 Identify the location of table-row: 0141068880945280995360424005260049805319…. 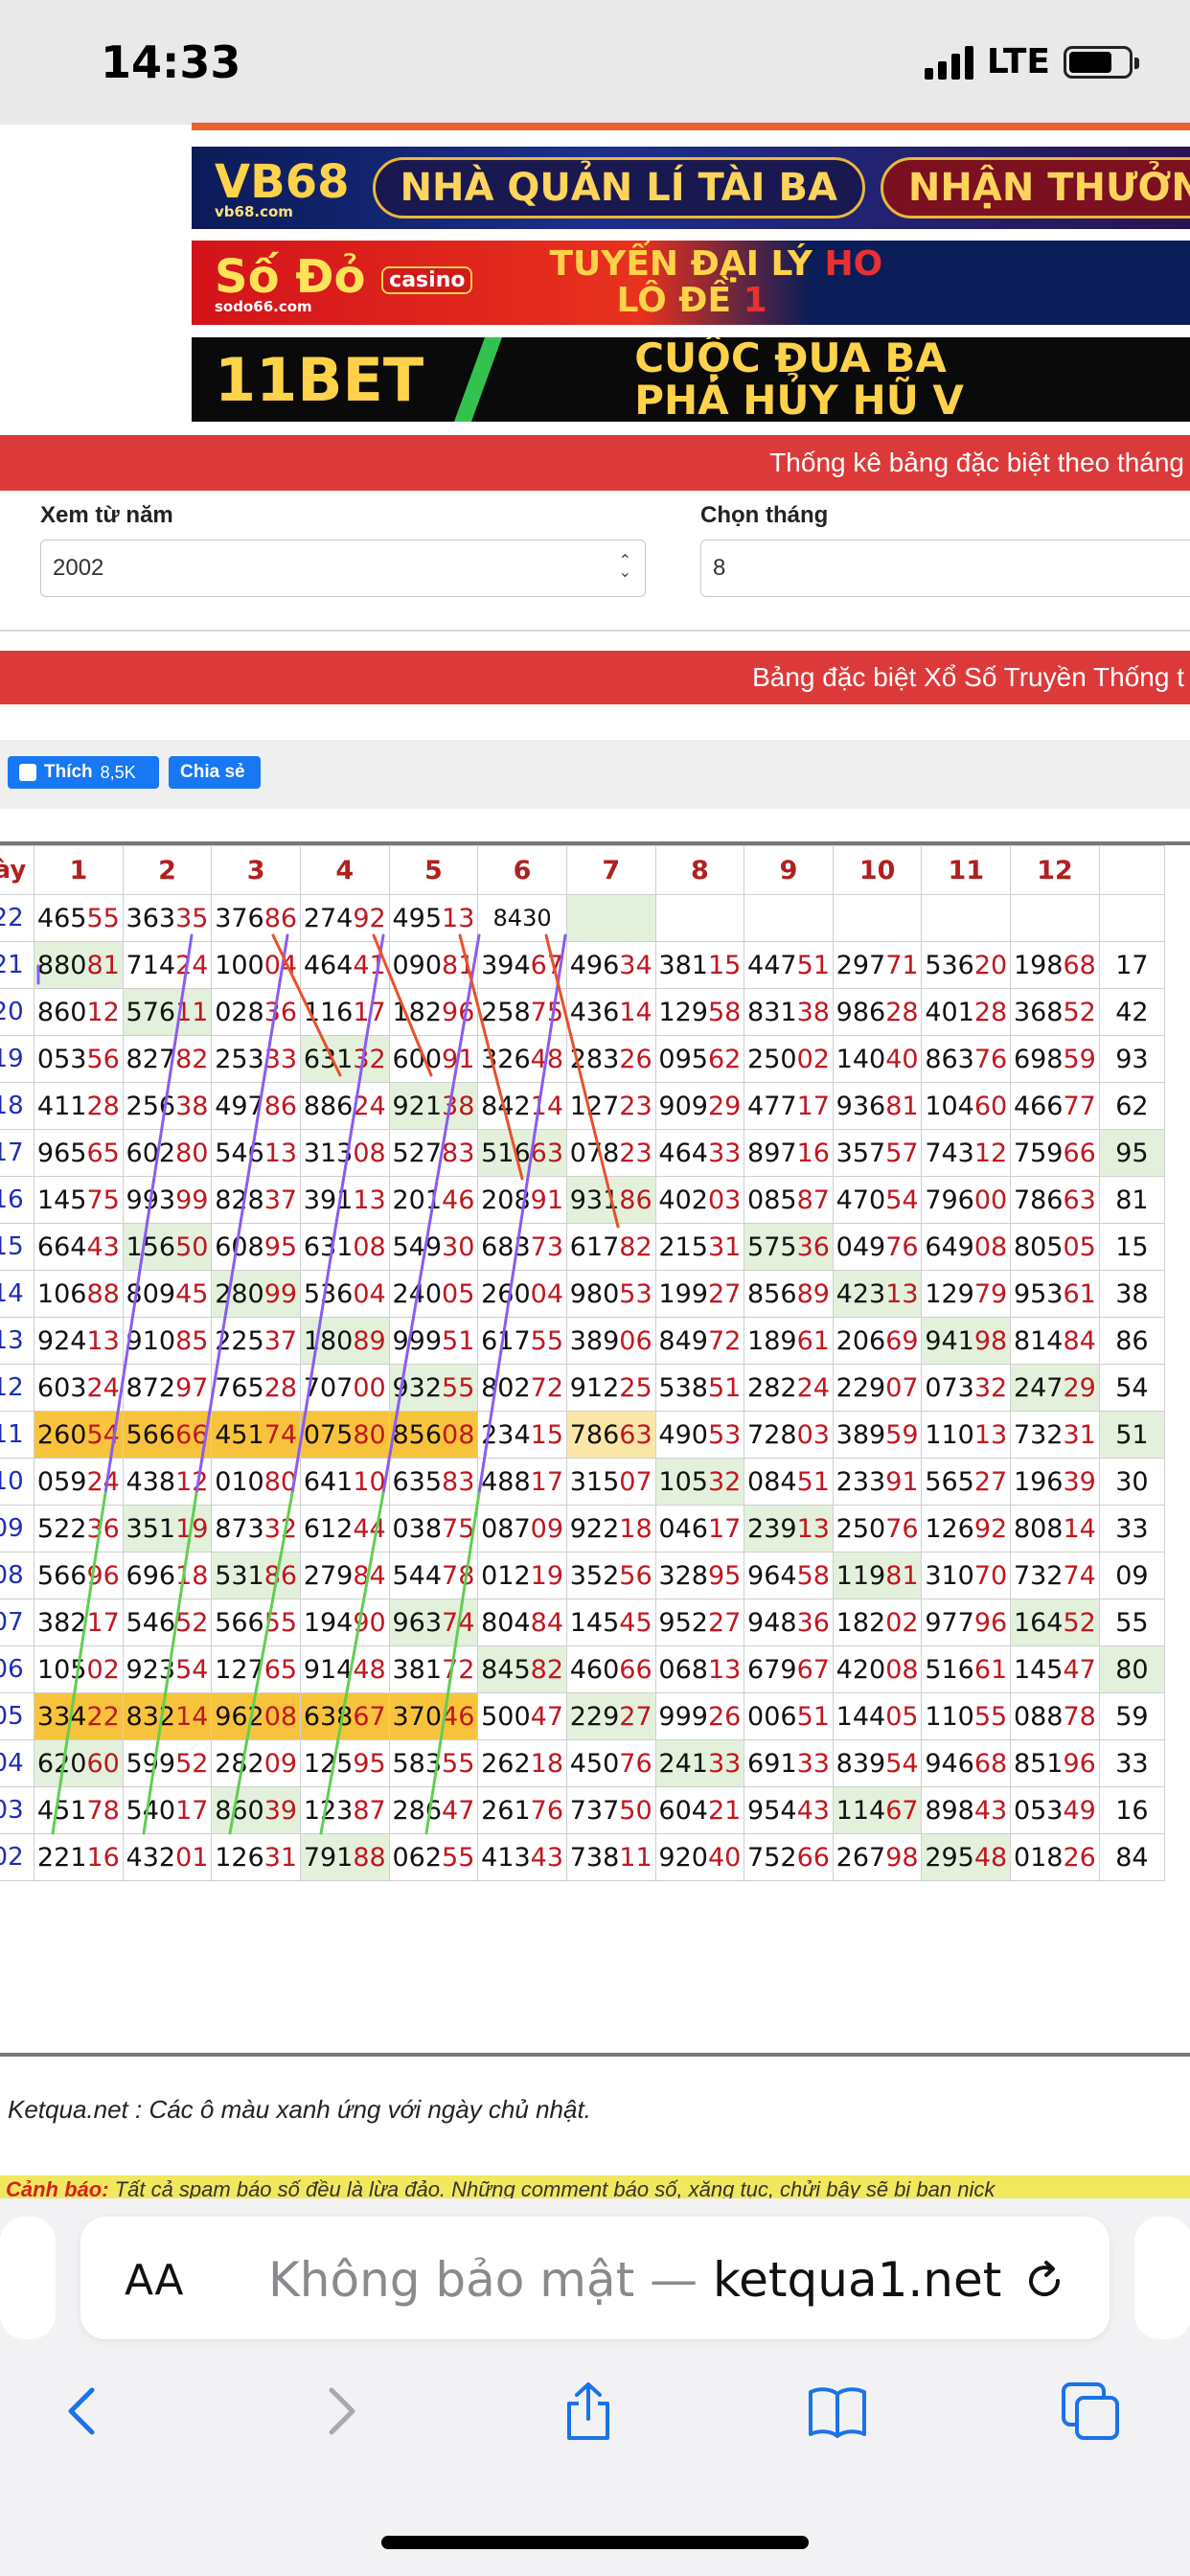
(583, 1294).